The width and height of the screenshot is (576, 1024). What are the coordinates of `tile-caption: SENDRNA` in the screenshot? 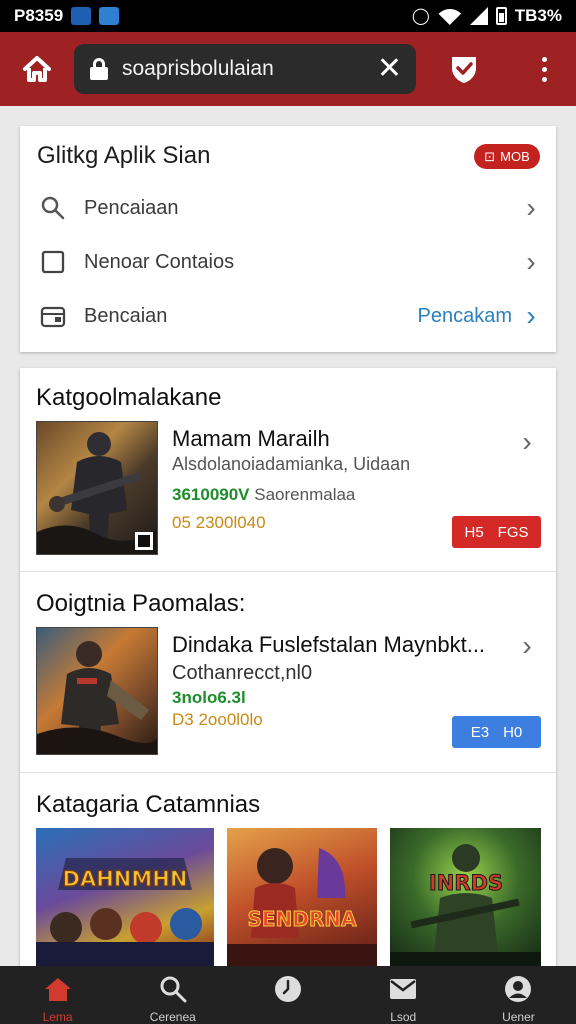 It's located at (302, 919).